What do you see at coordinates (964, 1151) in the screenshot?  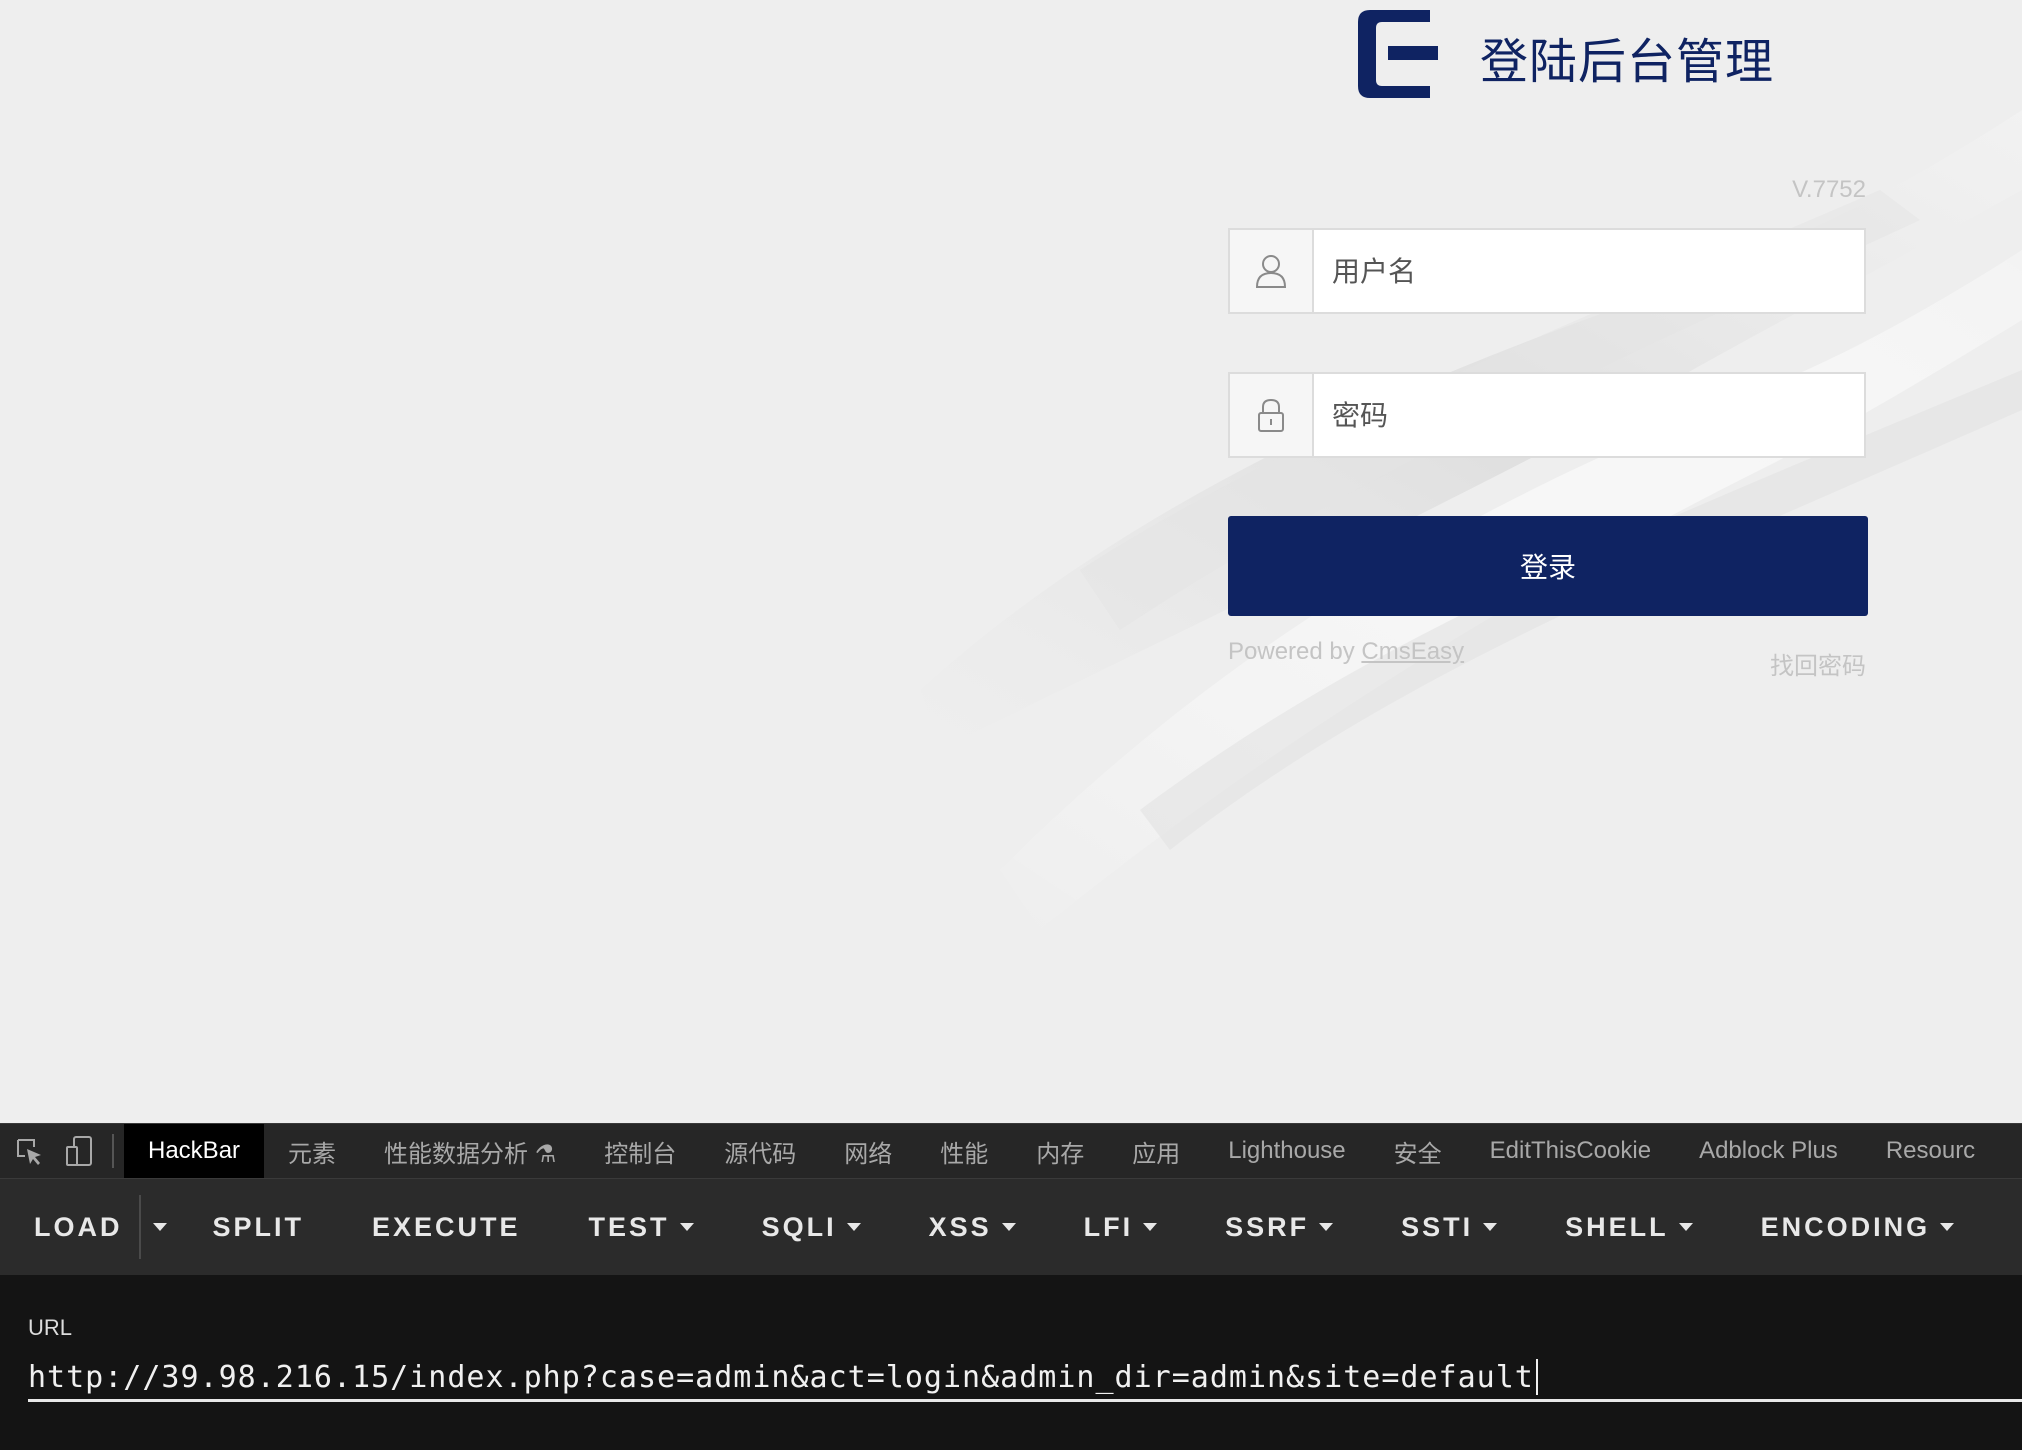 I see `tab-performance: 性能` at bounding box center [964, 1151].